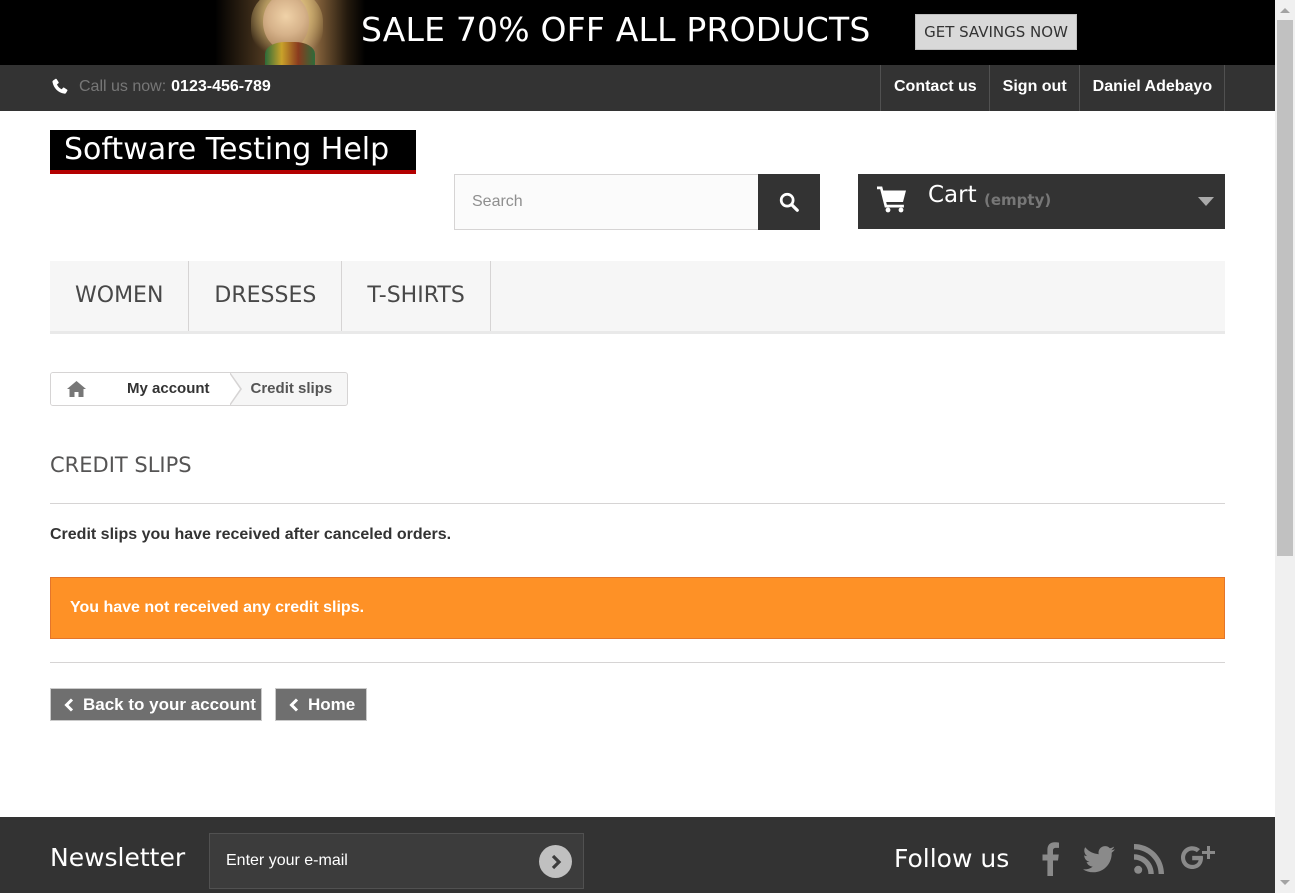 The height and width of the screenshot is (893, 1295). Describe the element at coordinates (1018, 200) in the screenshot. I see `cart-status: (empty)` at that location.